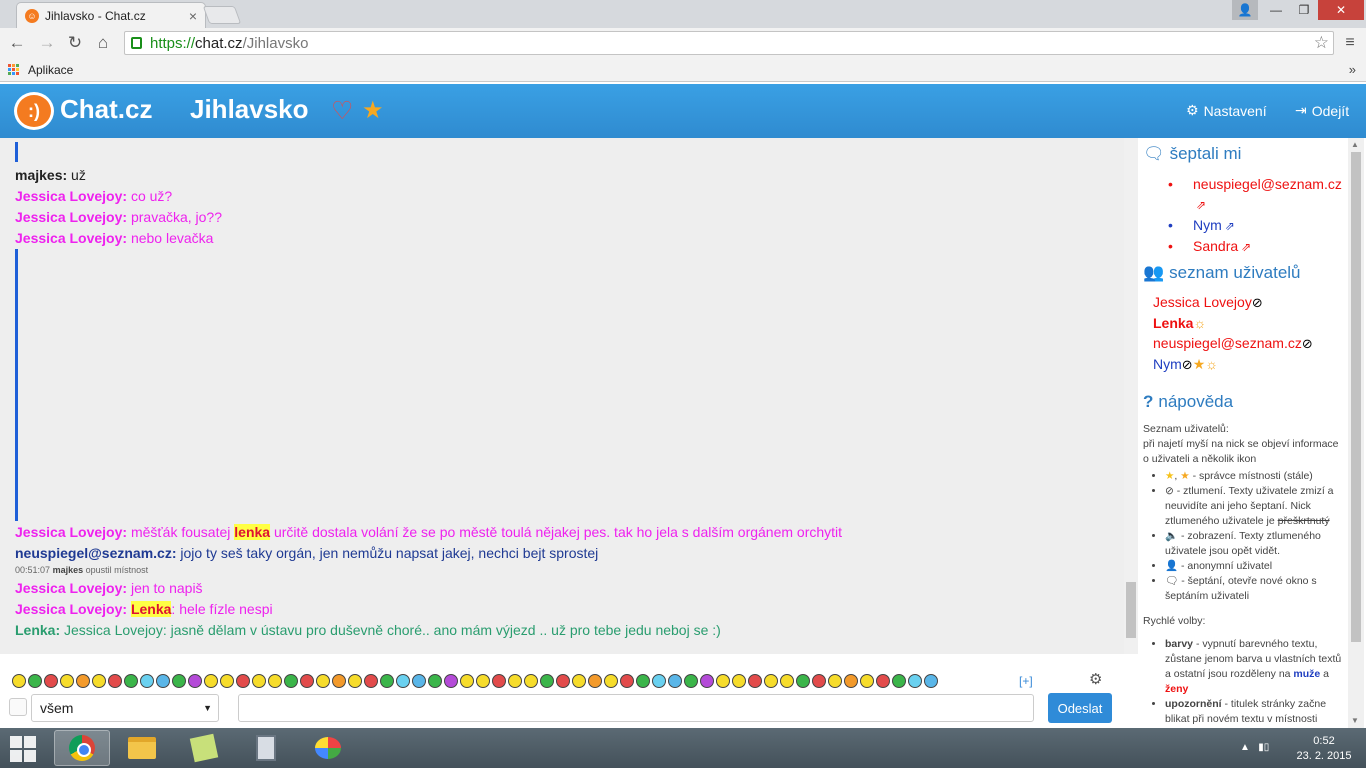  I want to click on user-item: Jessica Lovejoy⊘, so click(1233, 302).